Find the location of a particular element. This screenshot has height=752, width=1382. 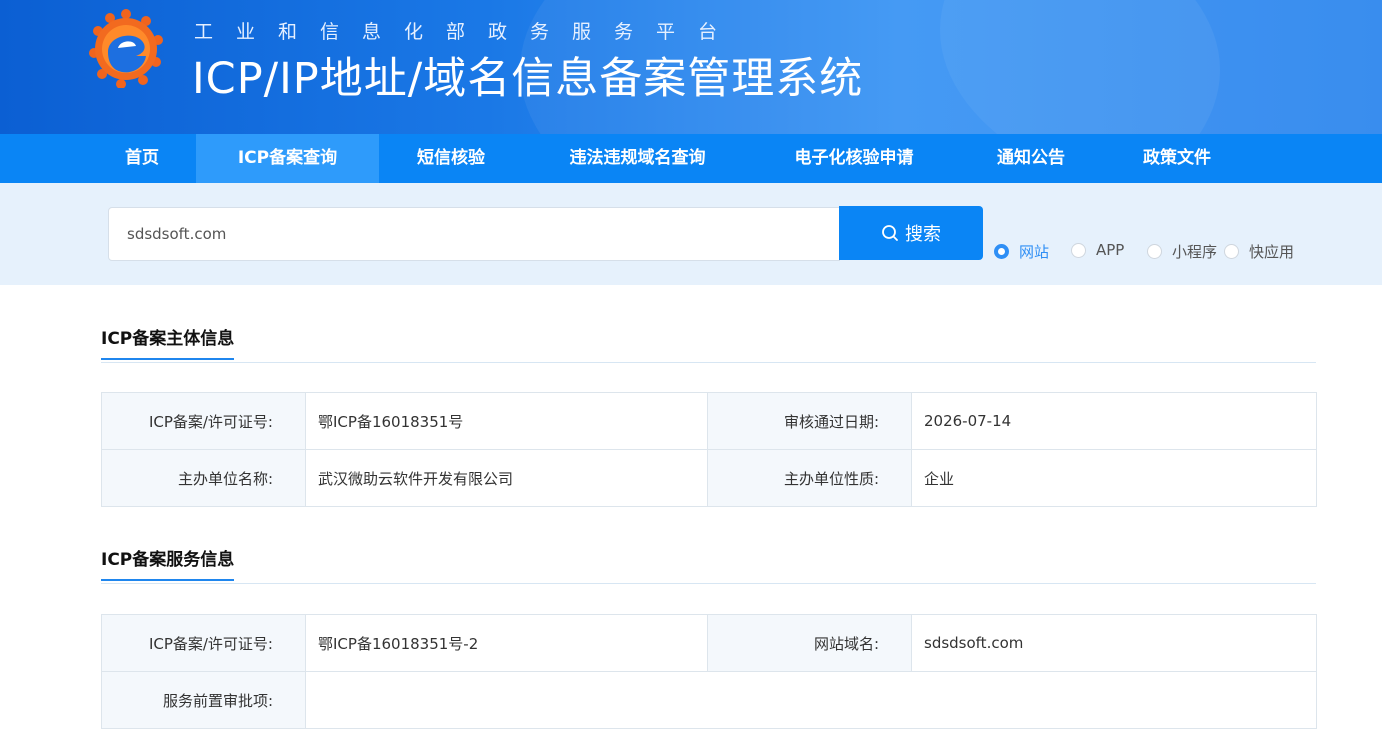

field-label: 服务前置审批项: is located at coordinates (203, 700).